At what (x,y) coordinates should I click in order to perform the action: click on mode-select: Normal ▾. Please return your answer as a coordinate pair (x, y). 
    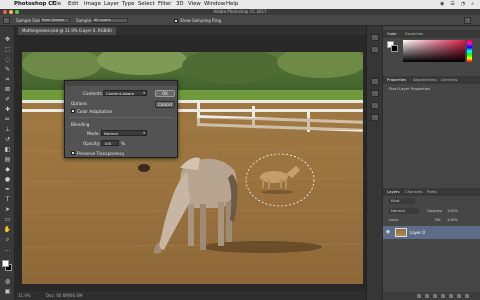
    Looking at the image, I should click on (124, 133).